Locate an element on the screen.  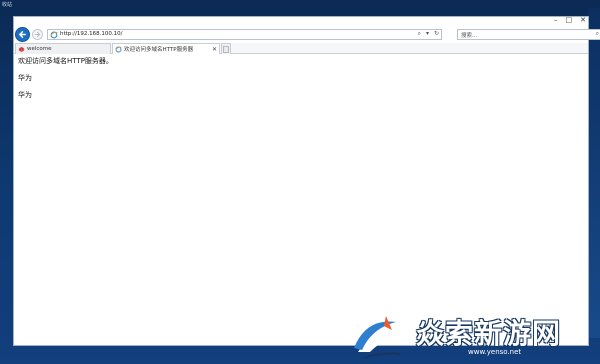
back-button is located at coordinates (22, 34).